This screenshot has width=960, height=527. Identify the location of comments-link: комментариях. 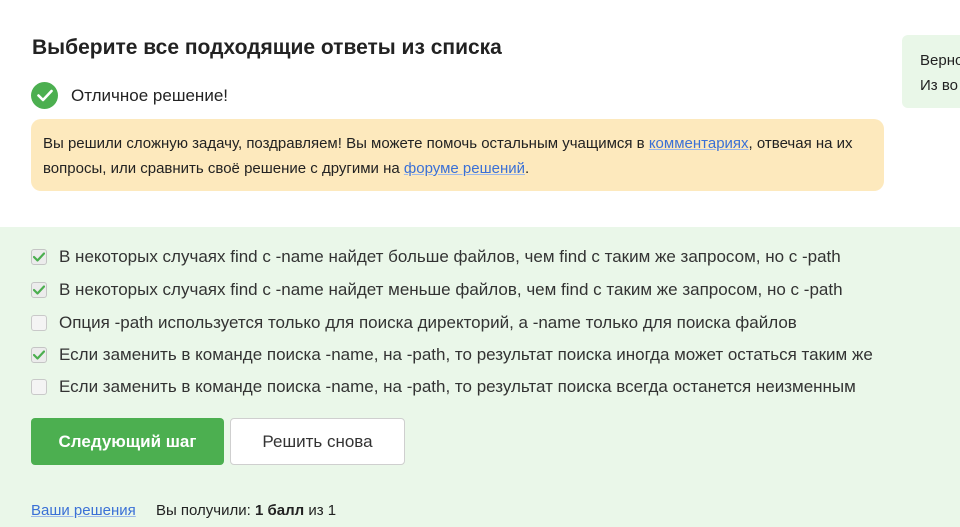
(699, 143).